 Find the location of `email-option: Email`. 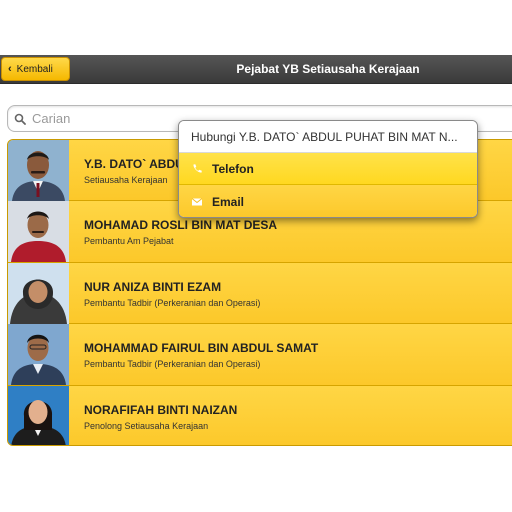

email-option: Email is located at coordinates (328, 201).